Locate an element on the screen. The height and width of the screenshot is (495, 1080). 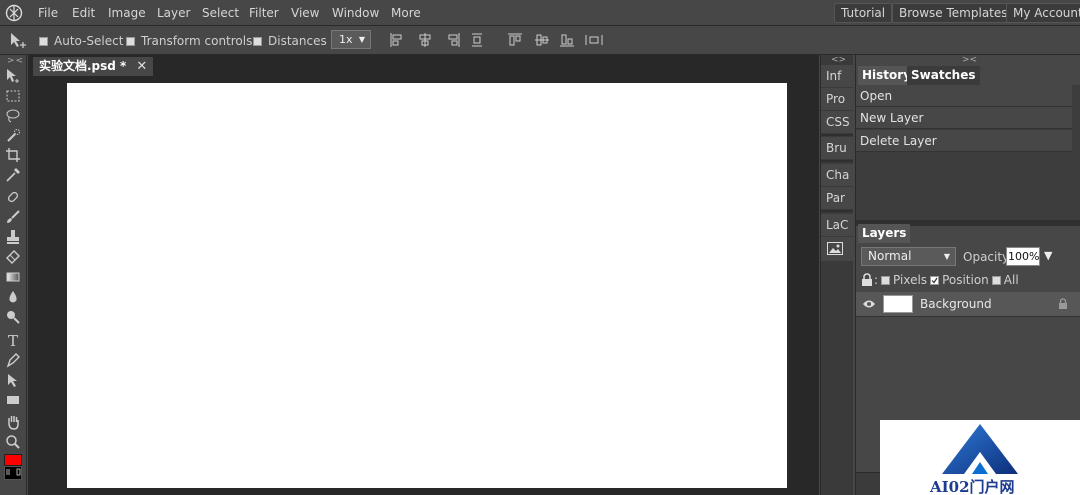
menu-file: File is located at coordinates (48, 13).